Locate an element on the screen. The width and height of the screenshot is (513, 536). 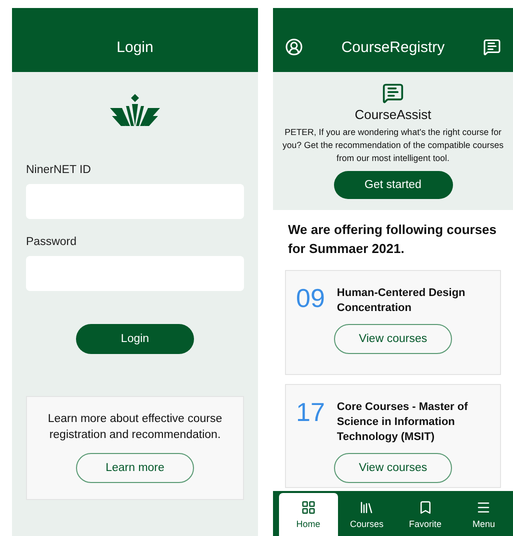
field-label: NinerNET ID is located at coordinates (59, 170).